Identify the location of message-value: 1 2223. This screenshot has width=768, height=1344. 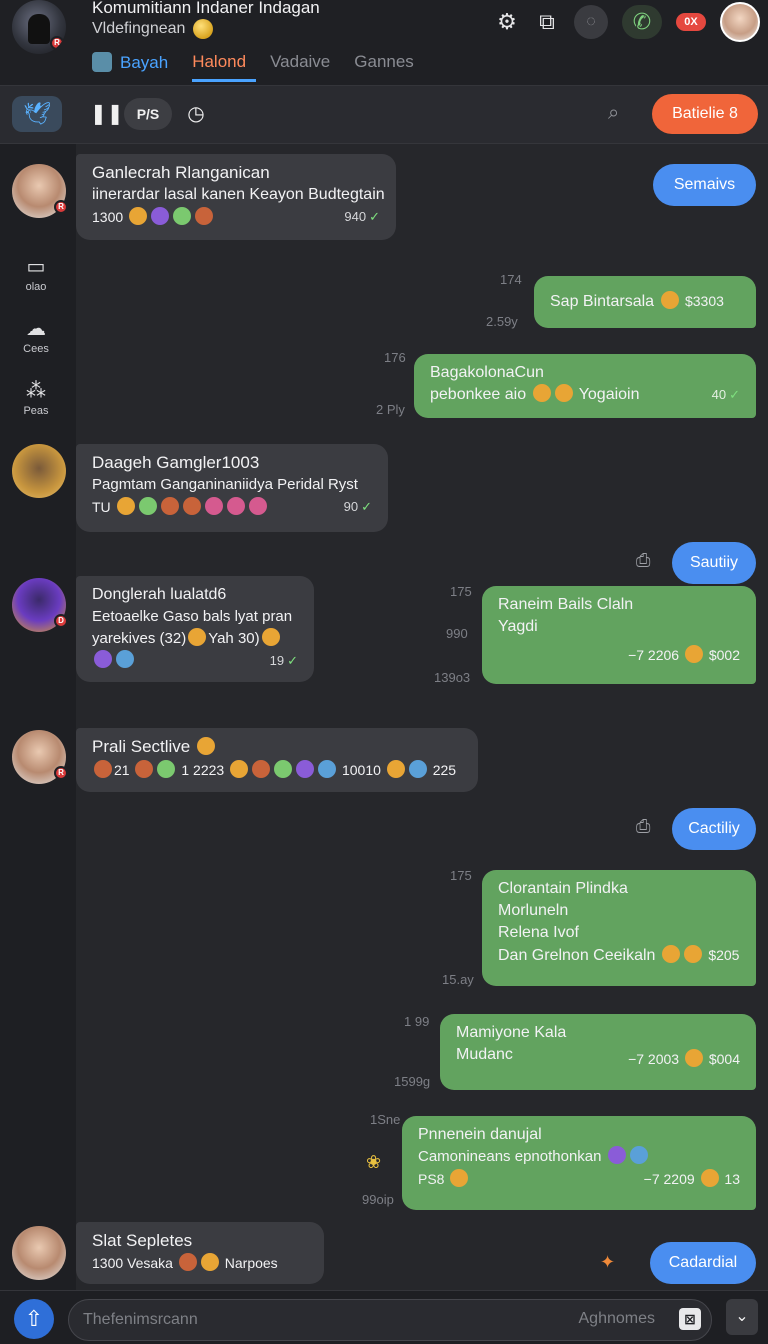
(203, 770).